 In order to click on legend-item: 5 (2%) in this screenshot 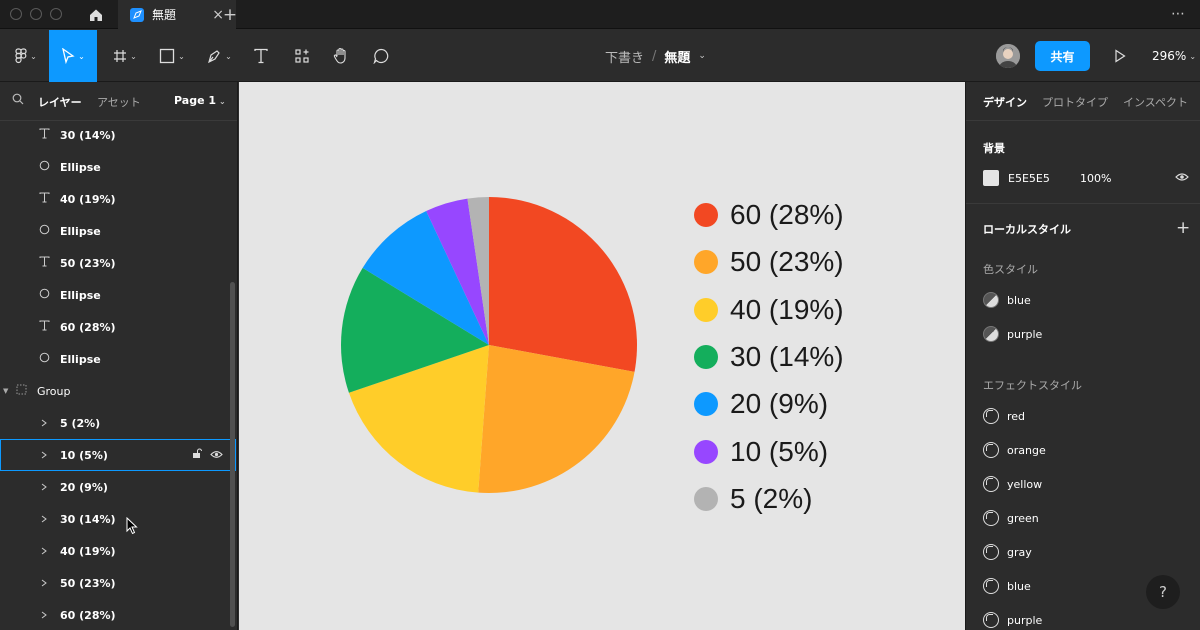, I will do `click(753, 499)`.